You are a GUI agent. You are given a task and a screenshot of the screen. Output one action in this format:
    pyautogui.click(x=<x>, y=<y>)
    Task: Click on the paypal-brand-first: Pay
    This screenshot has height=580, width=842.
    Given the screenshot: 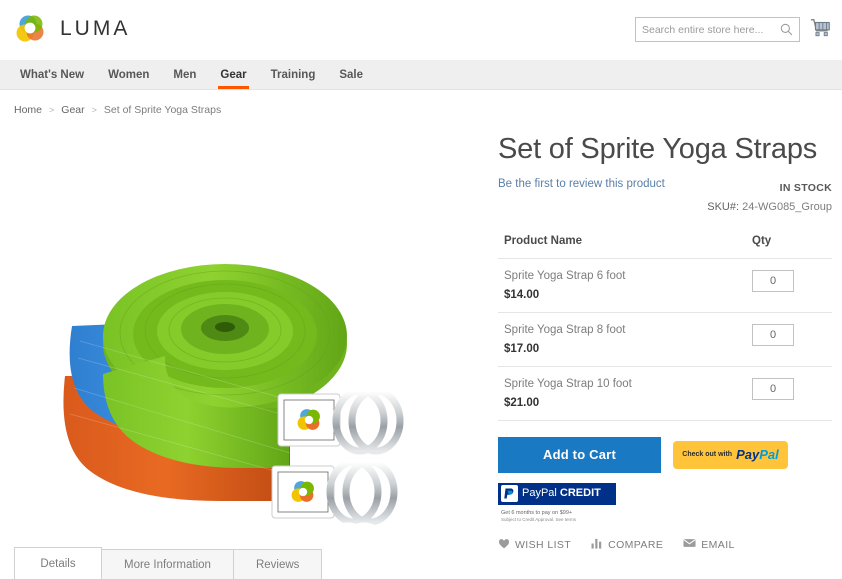 What is the action you would take?
    pyautogui.click(x=748, y=455)
    